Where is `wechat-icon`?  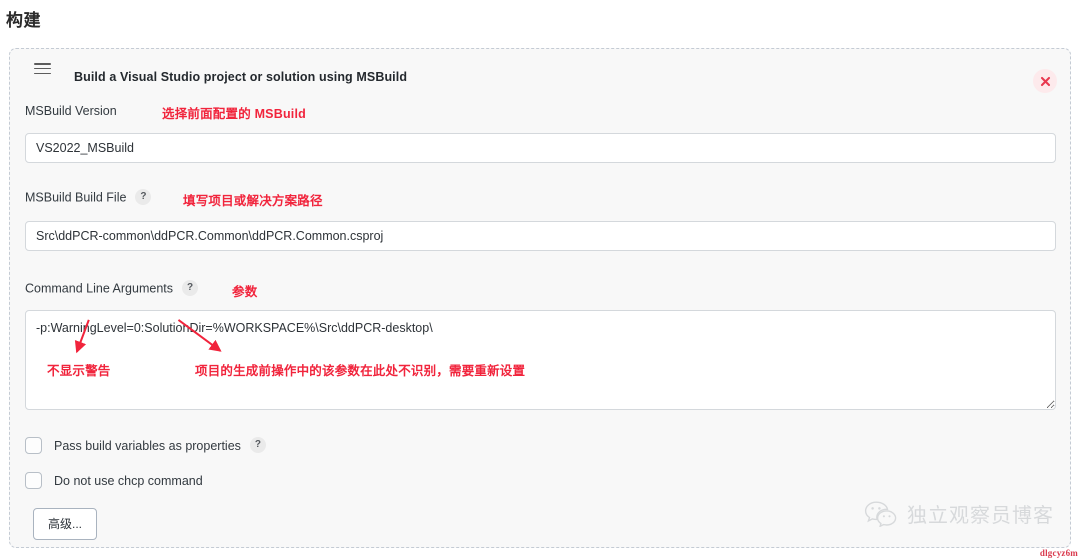
wechat-icon is located at coordinates (880, 514).